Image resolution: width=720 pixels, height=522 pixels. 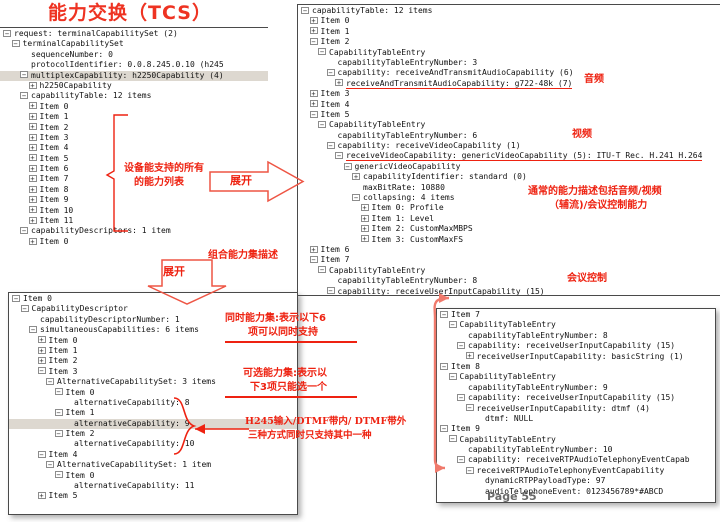 I want to click on tree-row: + Item 4, so click(x=509, y=105).